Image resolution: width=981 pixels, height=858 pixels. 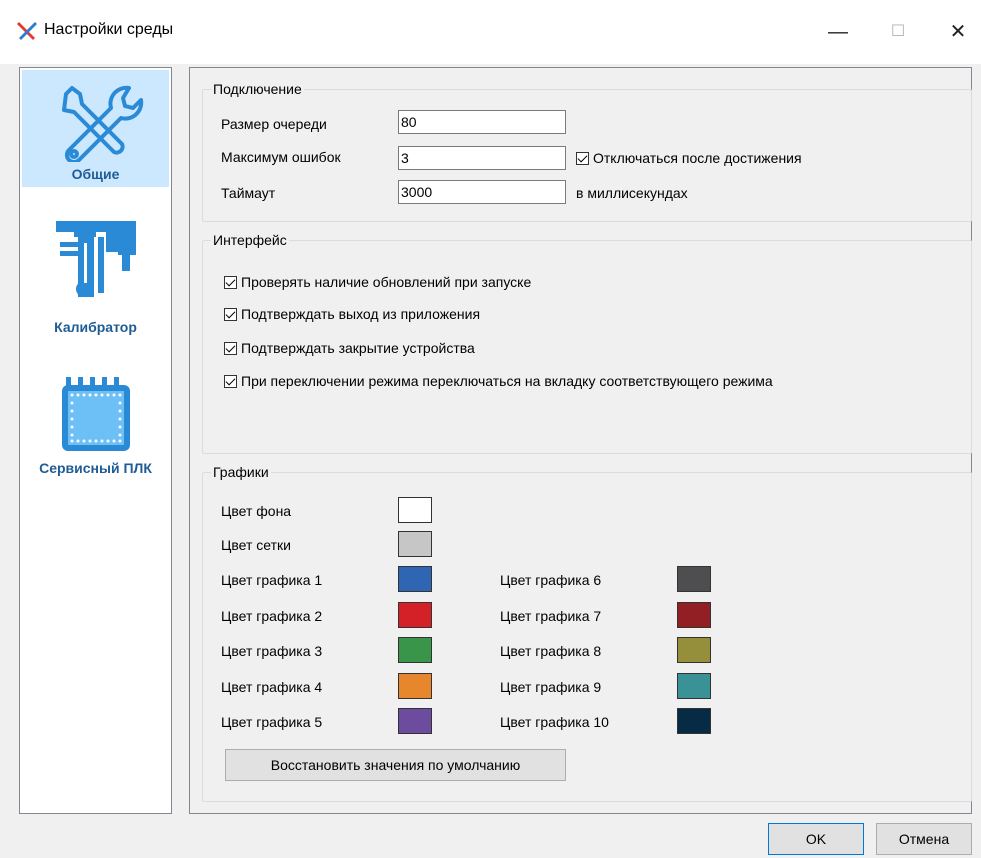 I want to click on series-color-label: Цвет графика 1, so click(x=272, y=580).